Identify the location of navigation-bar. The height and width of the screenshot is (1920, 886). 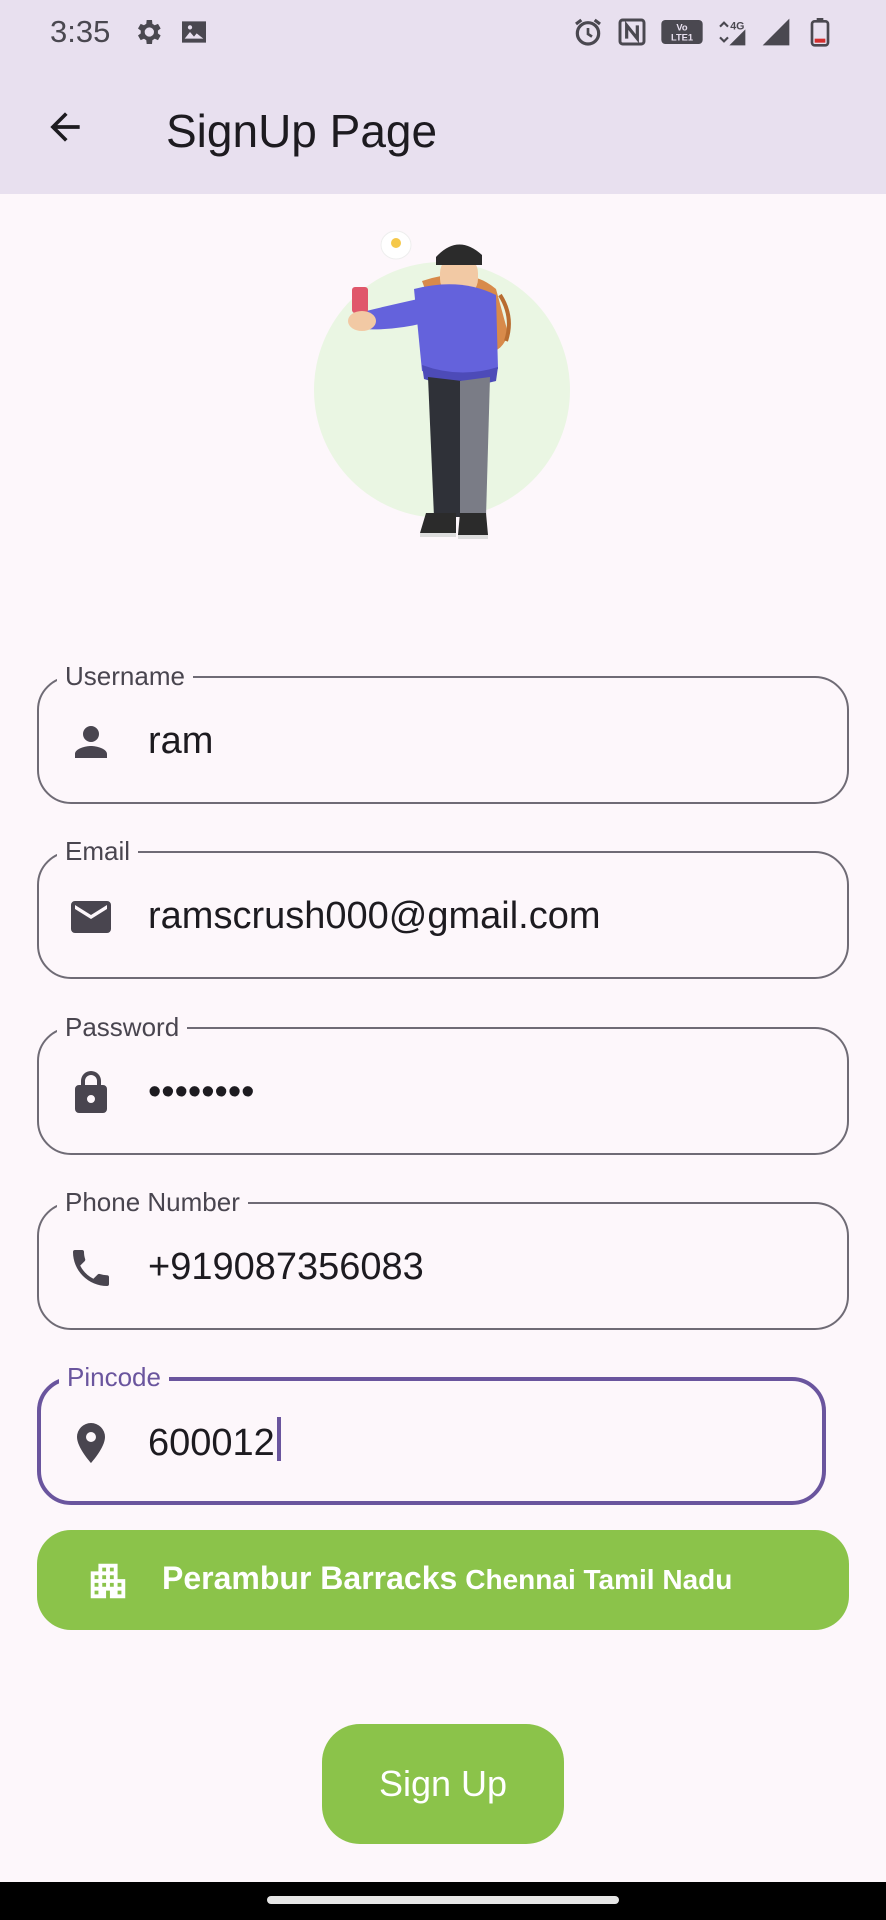
(443, 1901).